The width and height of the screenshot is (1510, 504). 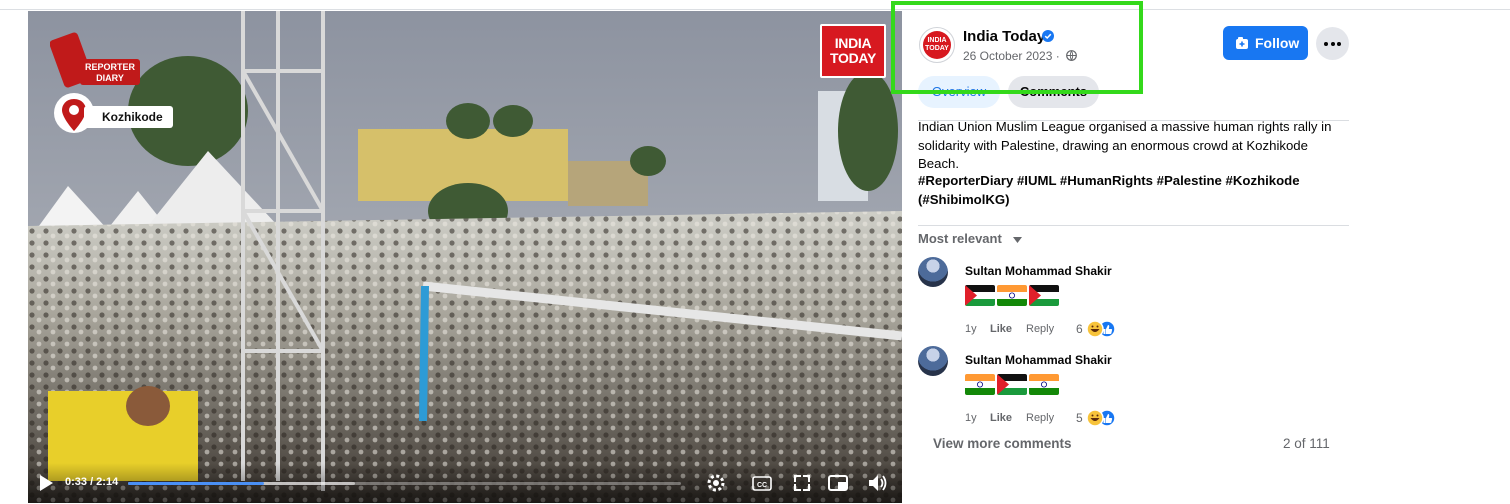 I want to click on settings-icon, so click(x=716, y=483).